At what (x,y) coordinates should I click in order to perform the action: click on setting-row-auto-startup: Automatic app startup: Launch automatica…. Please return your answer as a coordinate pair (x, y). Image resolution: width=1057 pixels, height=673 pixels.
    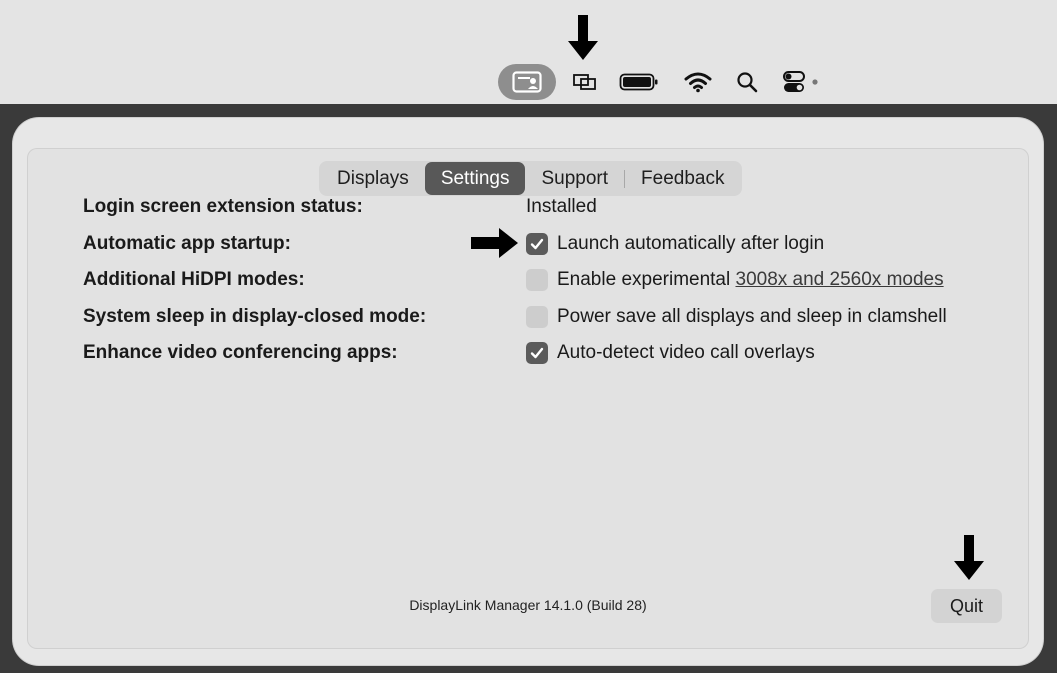
    Looking at the image, I should click on (528, 244).